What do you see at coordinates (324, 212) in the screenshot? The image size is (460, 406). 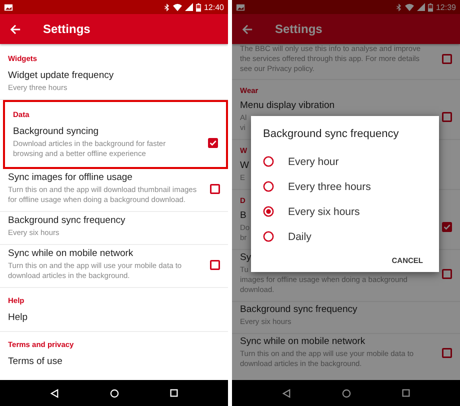 I see `option-label: Every six hours` at bounding box center [324, 212].